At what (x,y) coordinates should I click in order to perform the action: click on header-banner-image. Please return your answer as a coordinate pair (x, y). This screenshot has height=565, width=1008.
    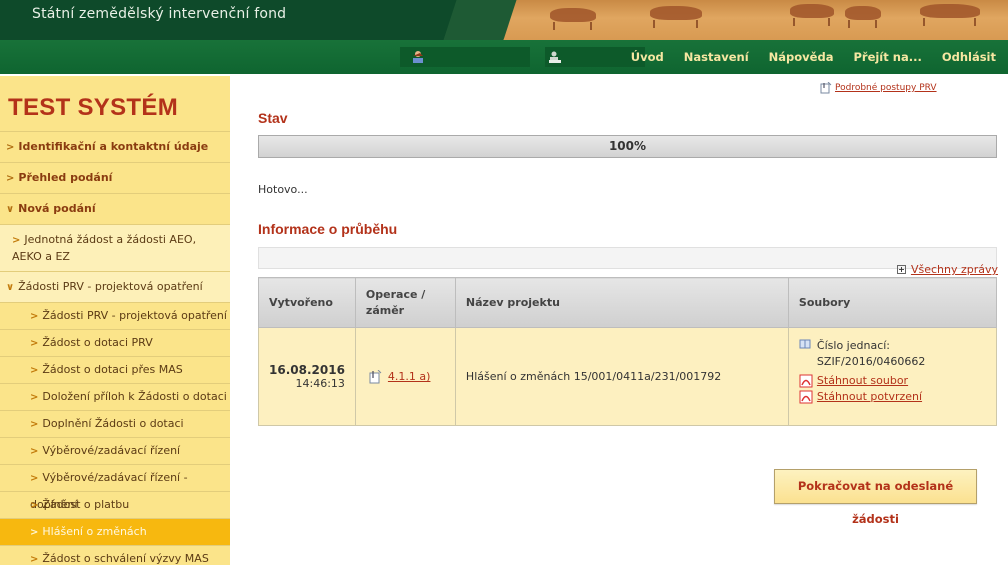
    Looking at the image, I should click on (744, 20).